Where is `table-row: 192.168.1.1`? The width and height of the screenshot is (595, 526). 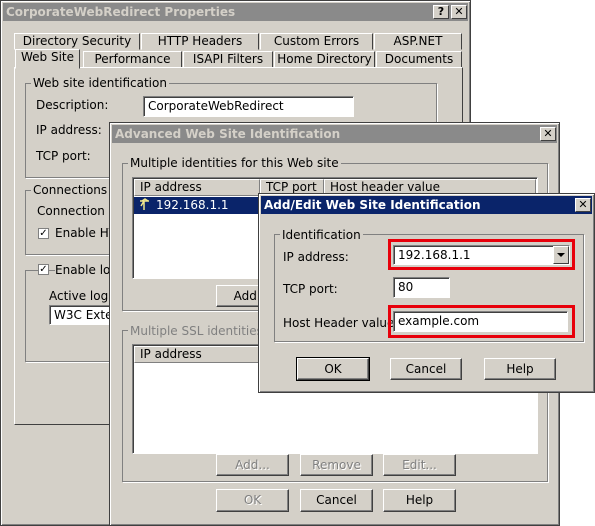
table-row: 192.168.1.1 is located at coordinates (197, 205).